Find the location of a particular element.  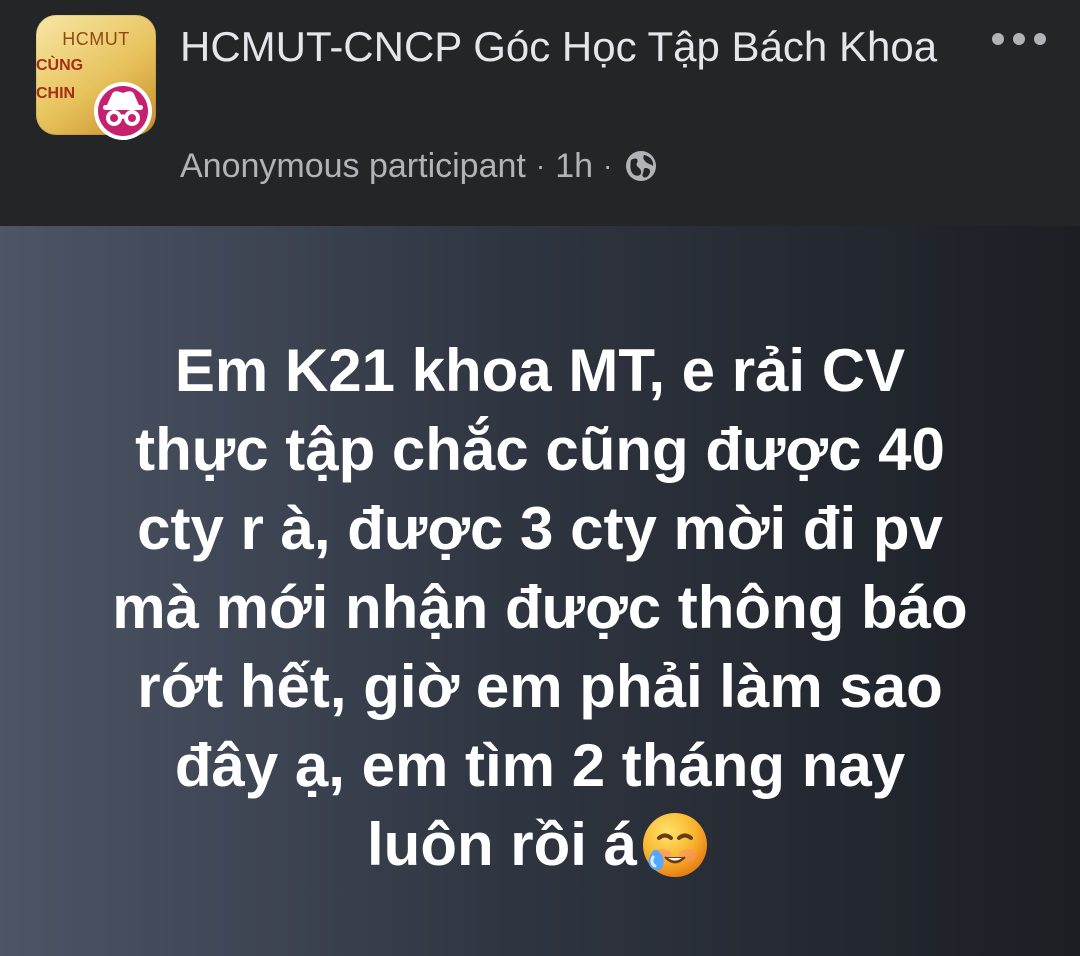

post-text-line: đây ạ, em tìm 2 tháng nay is located at coordinates (540, 765).